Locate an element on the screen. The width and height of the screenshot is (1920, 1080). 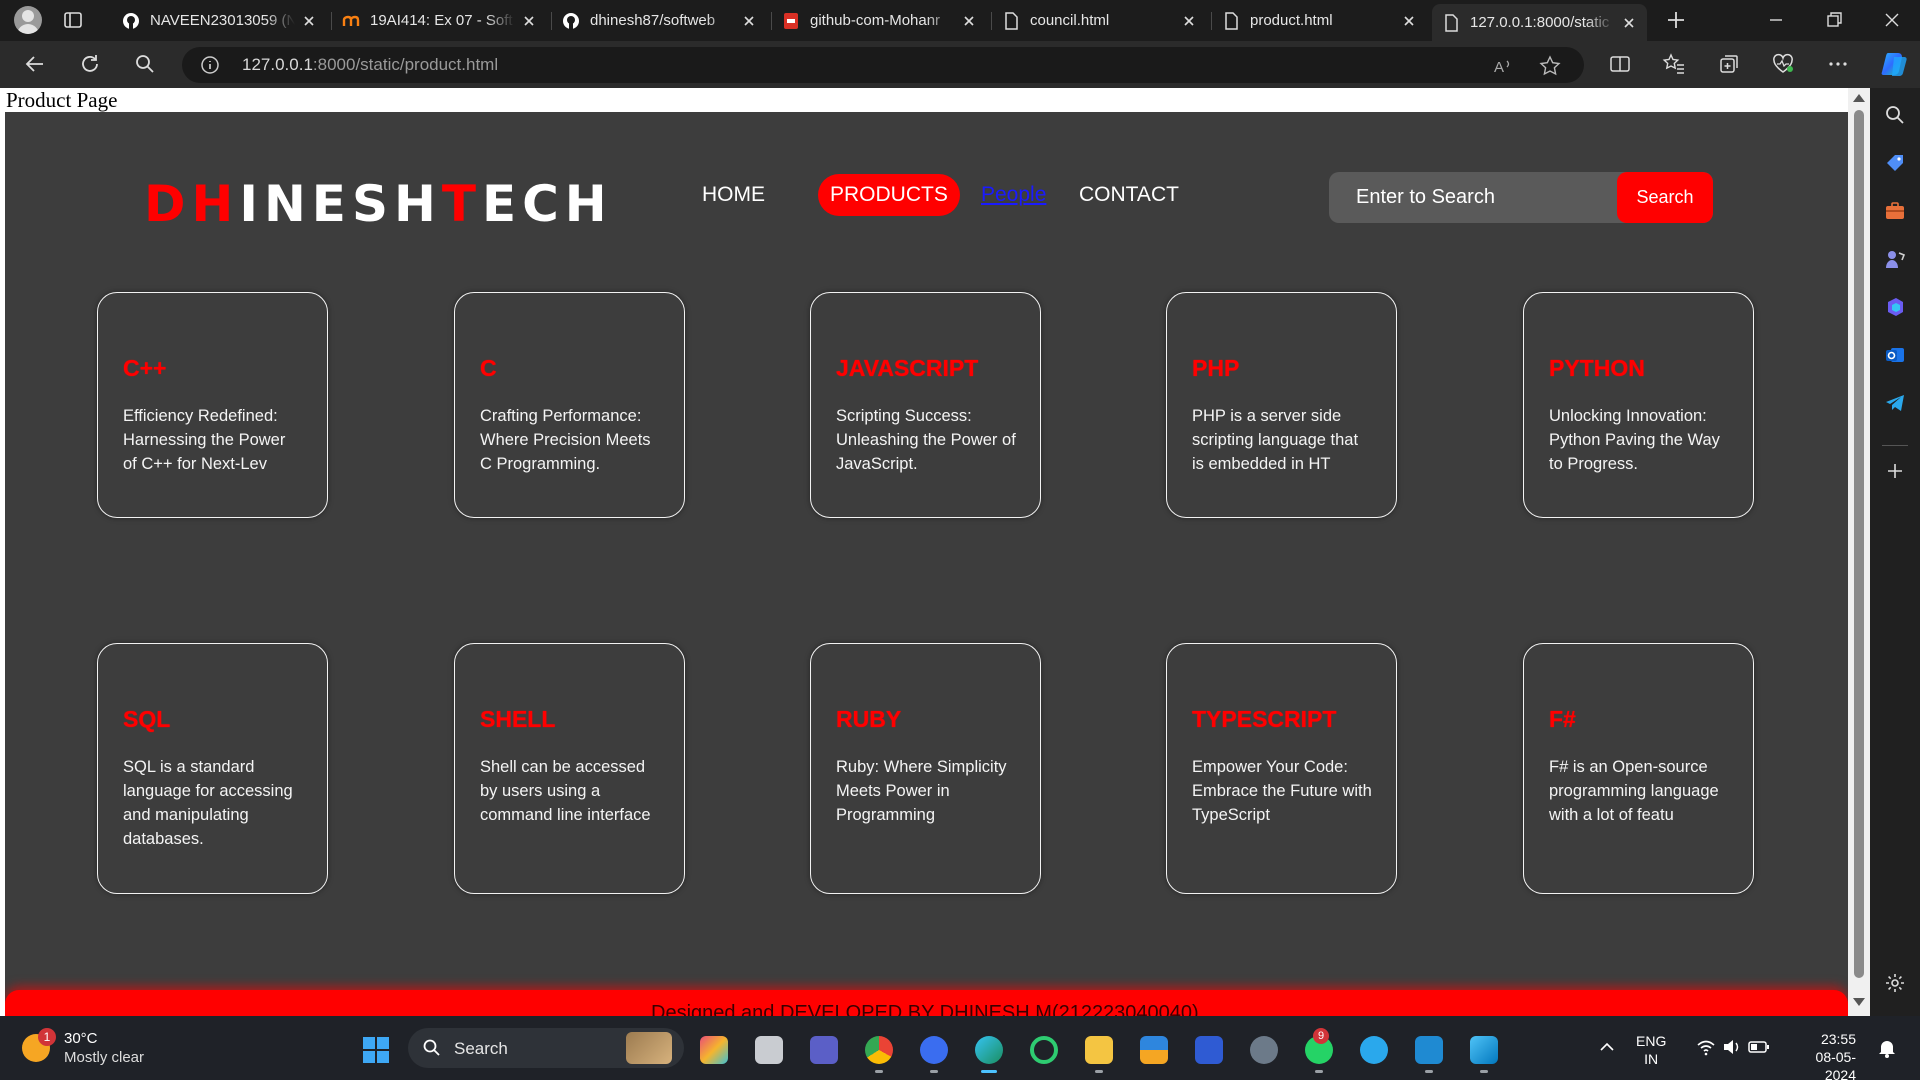
taskbar-search: Search is located at coordinates (546, 1048).